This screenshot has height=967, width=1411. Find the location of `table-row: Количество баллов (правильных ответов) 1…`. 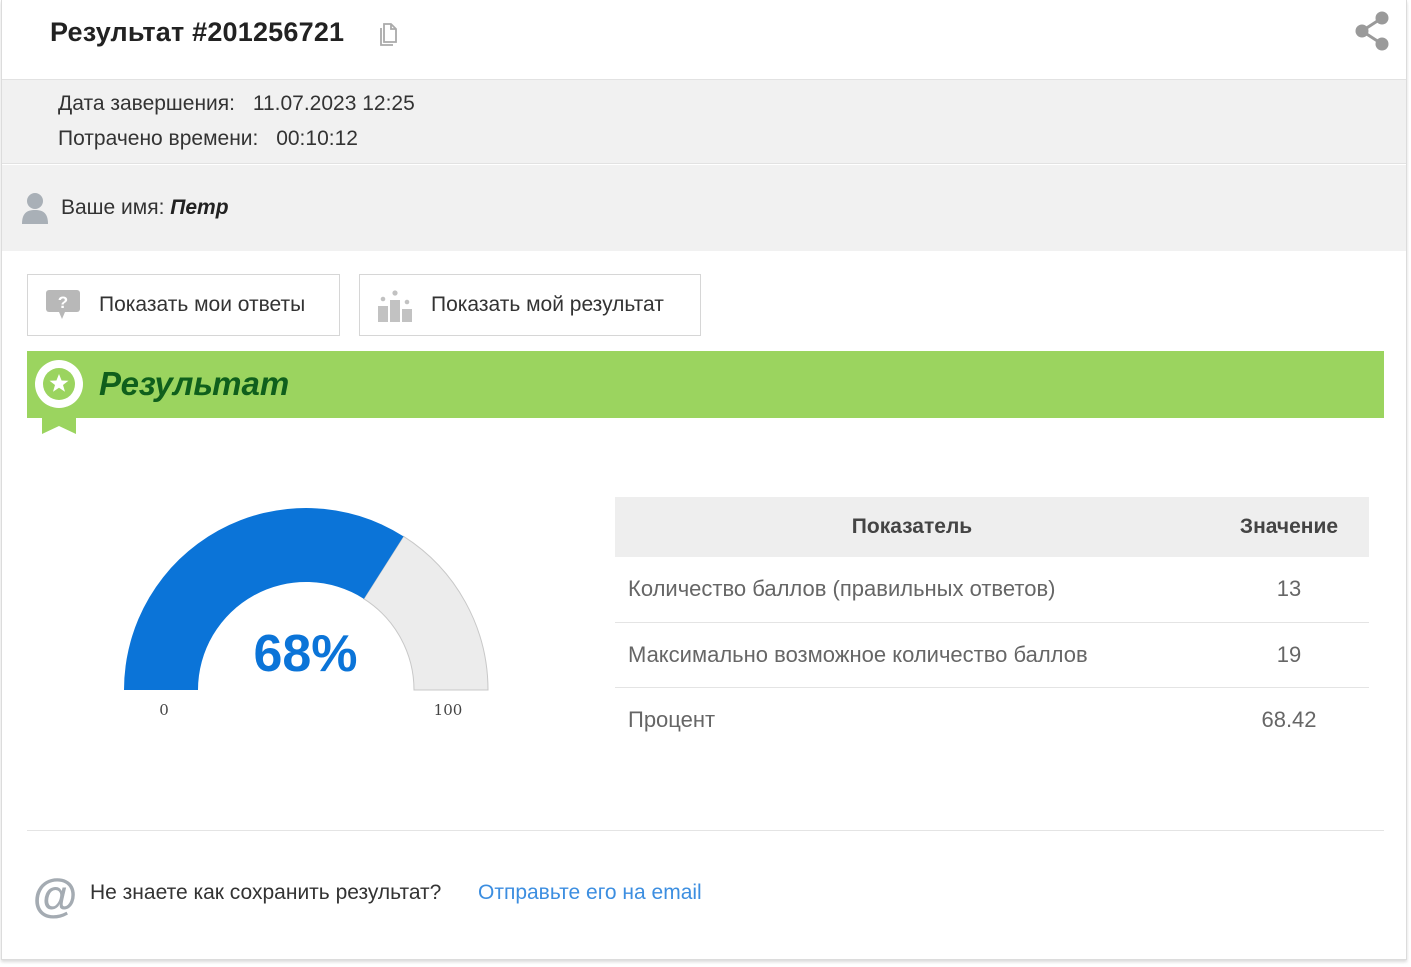

table-row: Количество баллов (правильных ответов) 1… is located at coordinates (992, 590).